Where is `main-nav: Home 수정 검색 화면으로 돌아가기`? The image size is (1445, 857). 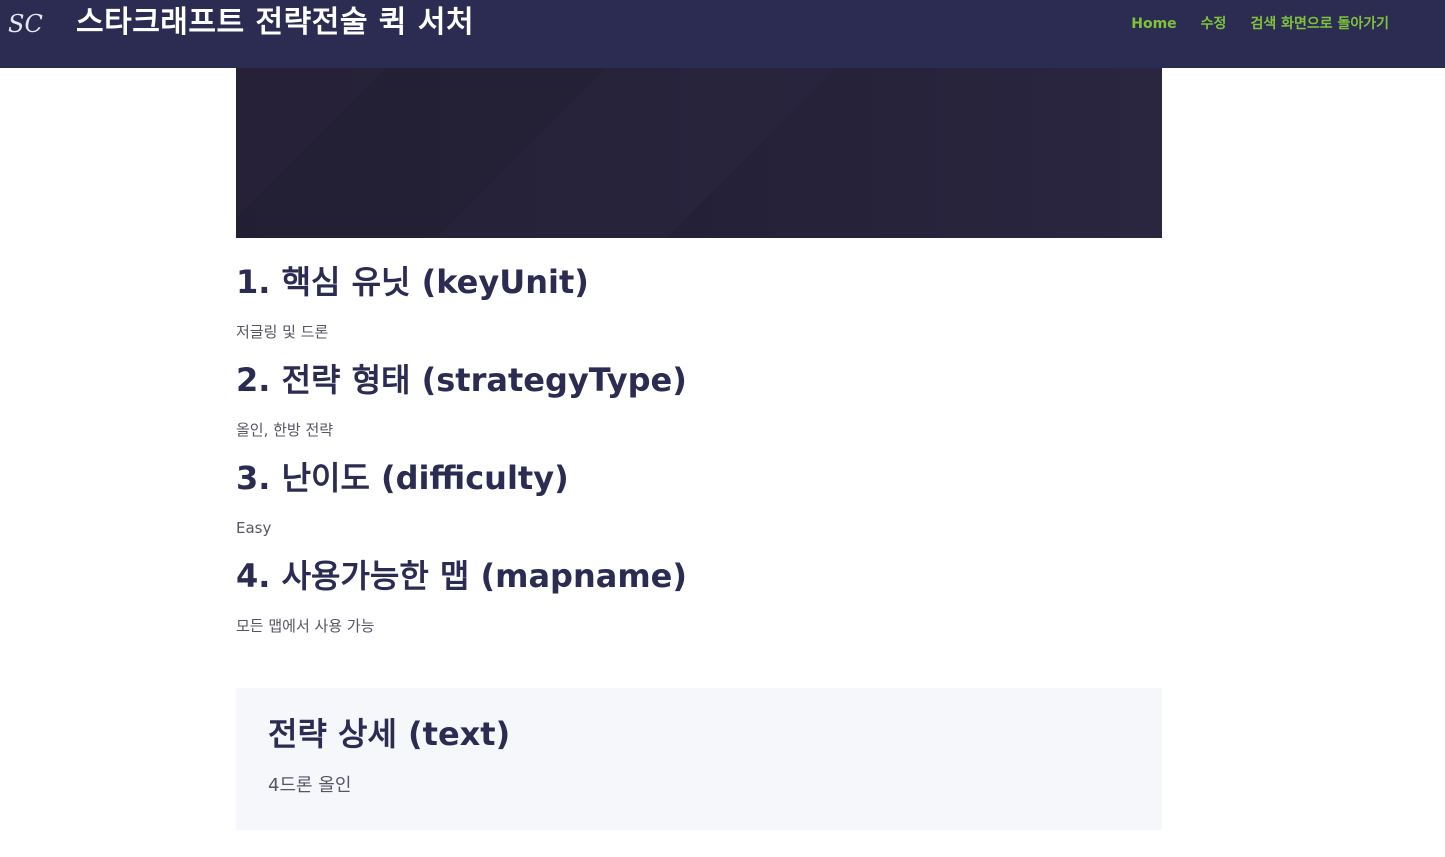
main-nav: Home 수정 검색 화면으로 돌아가기 is located at coordinates (1260, 24).